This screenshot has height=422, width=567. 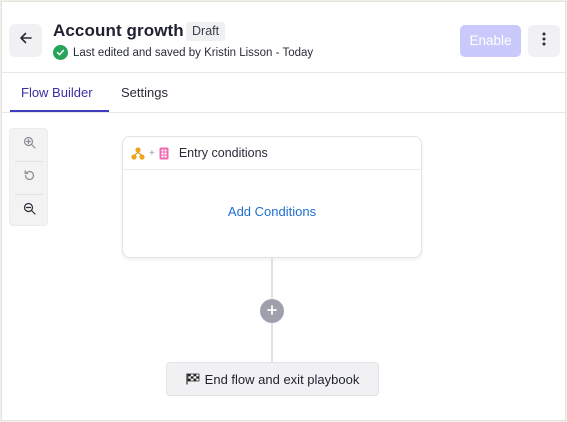 I want to click on zoom-in-button, so click(x=29, y=145).